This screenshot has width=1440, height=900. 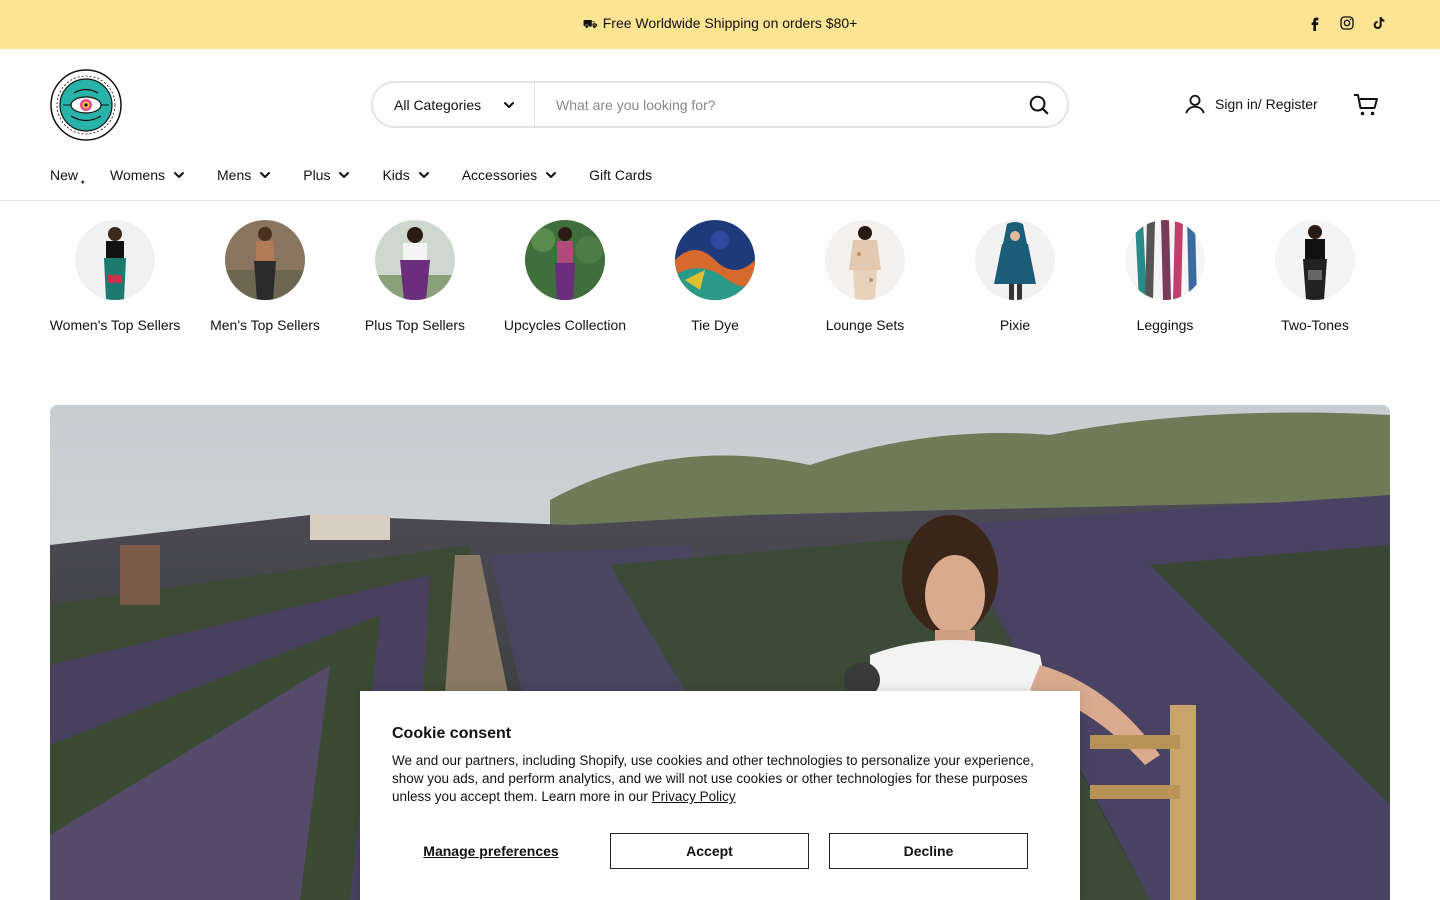 What do you see at coordinates (773, 104) in the screenshot?
I see `search-input` at bounding box center [773, 104].